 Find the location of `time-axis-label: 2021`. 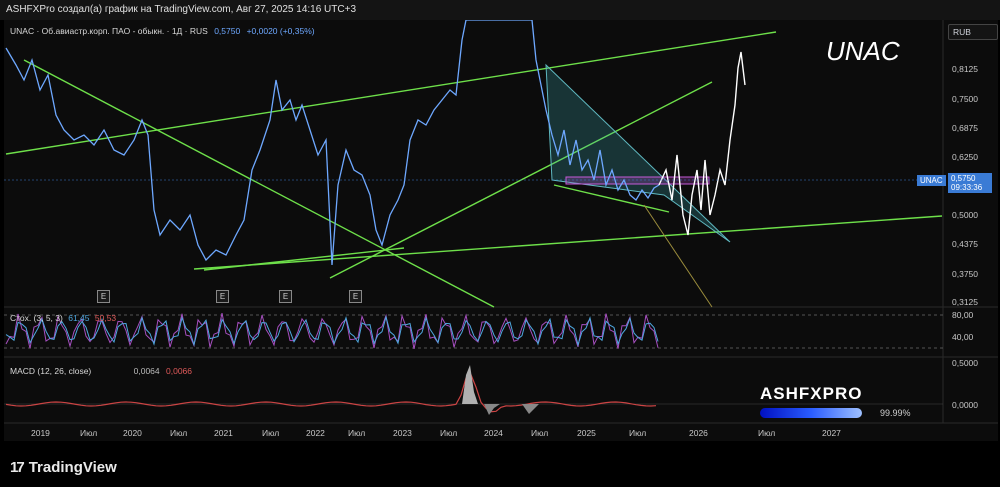

time-axis-label: 2021 is located at coordinates (223, 433).